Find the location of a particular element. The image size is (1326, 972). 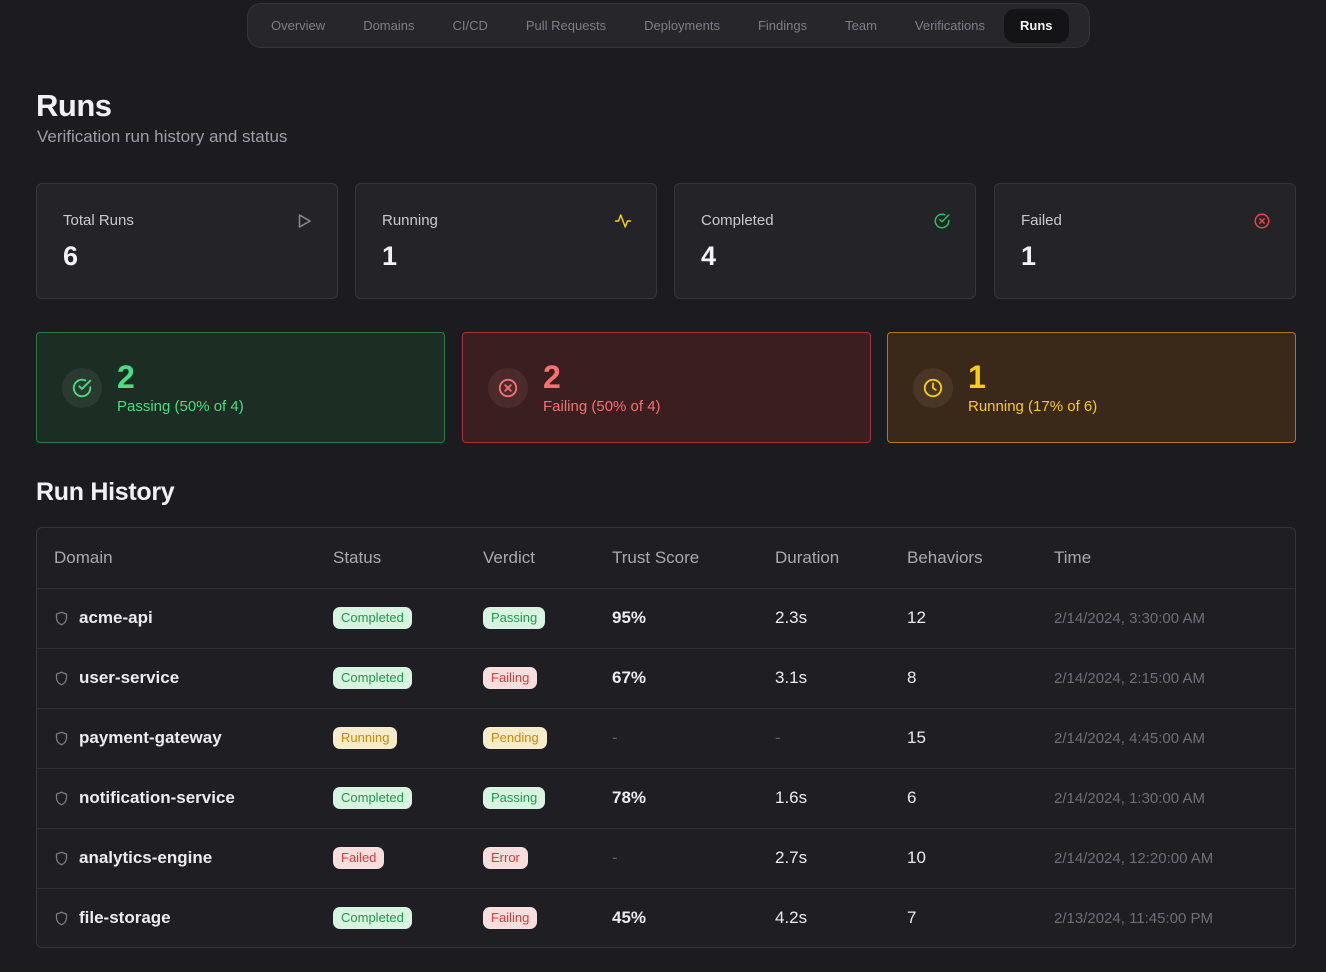

passing-icon-badge is located at coordinates (82, 388).